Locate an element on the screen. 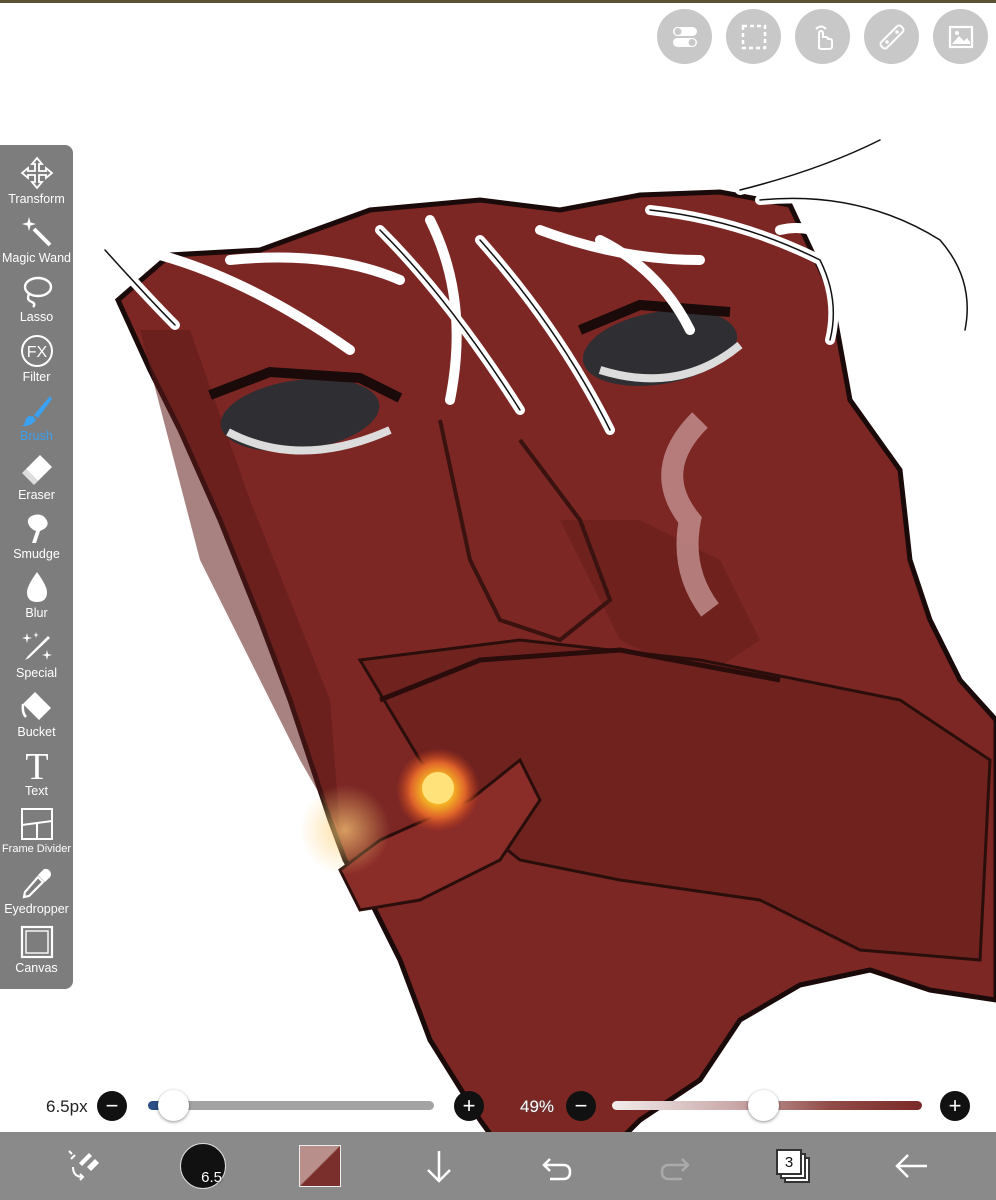 Image resolution: width=996 pixels, height=1200 pixels. opacity-increase-button: + is located at coordinates (955, 1106).